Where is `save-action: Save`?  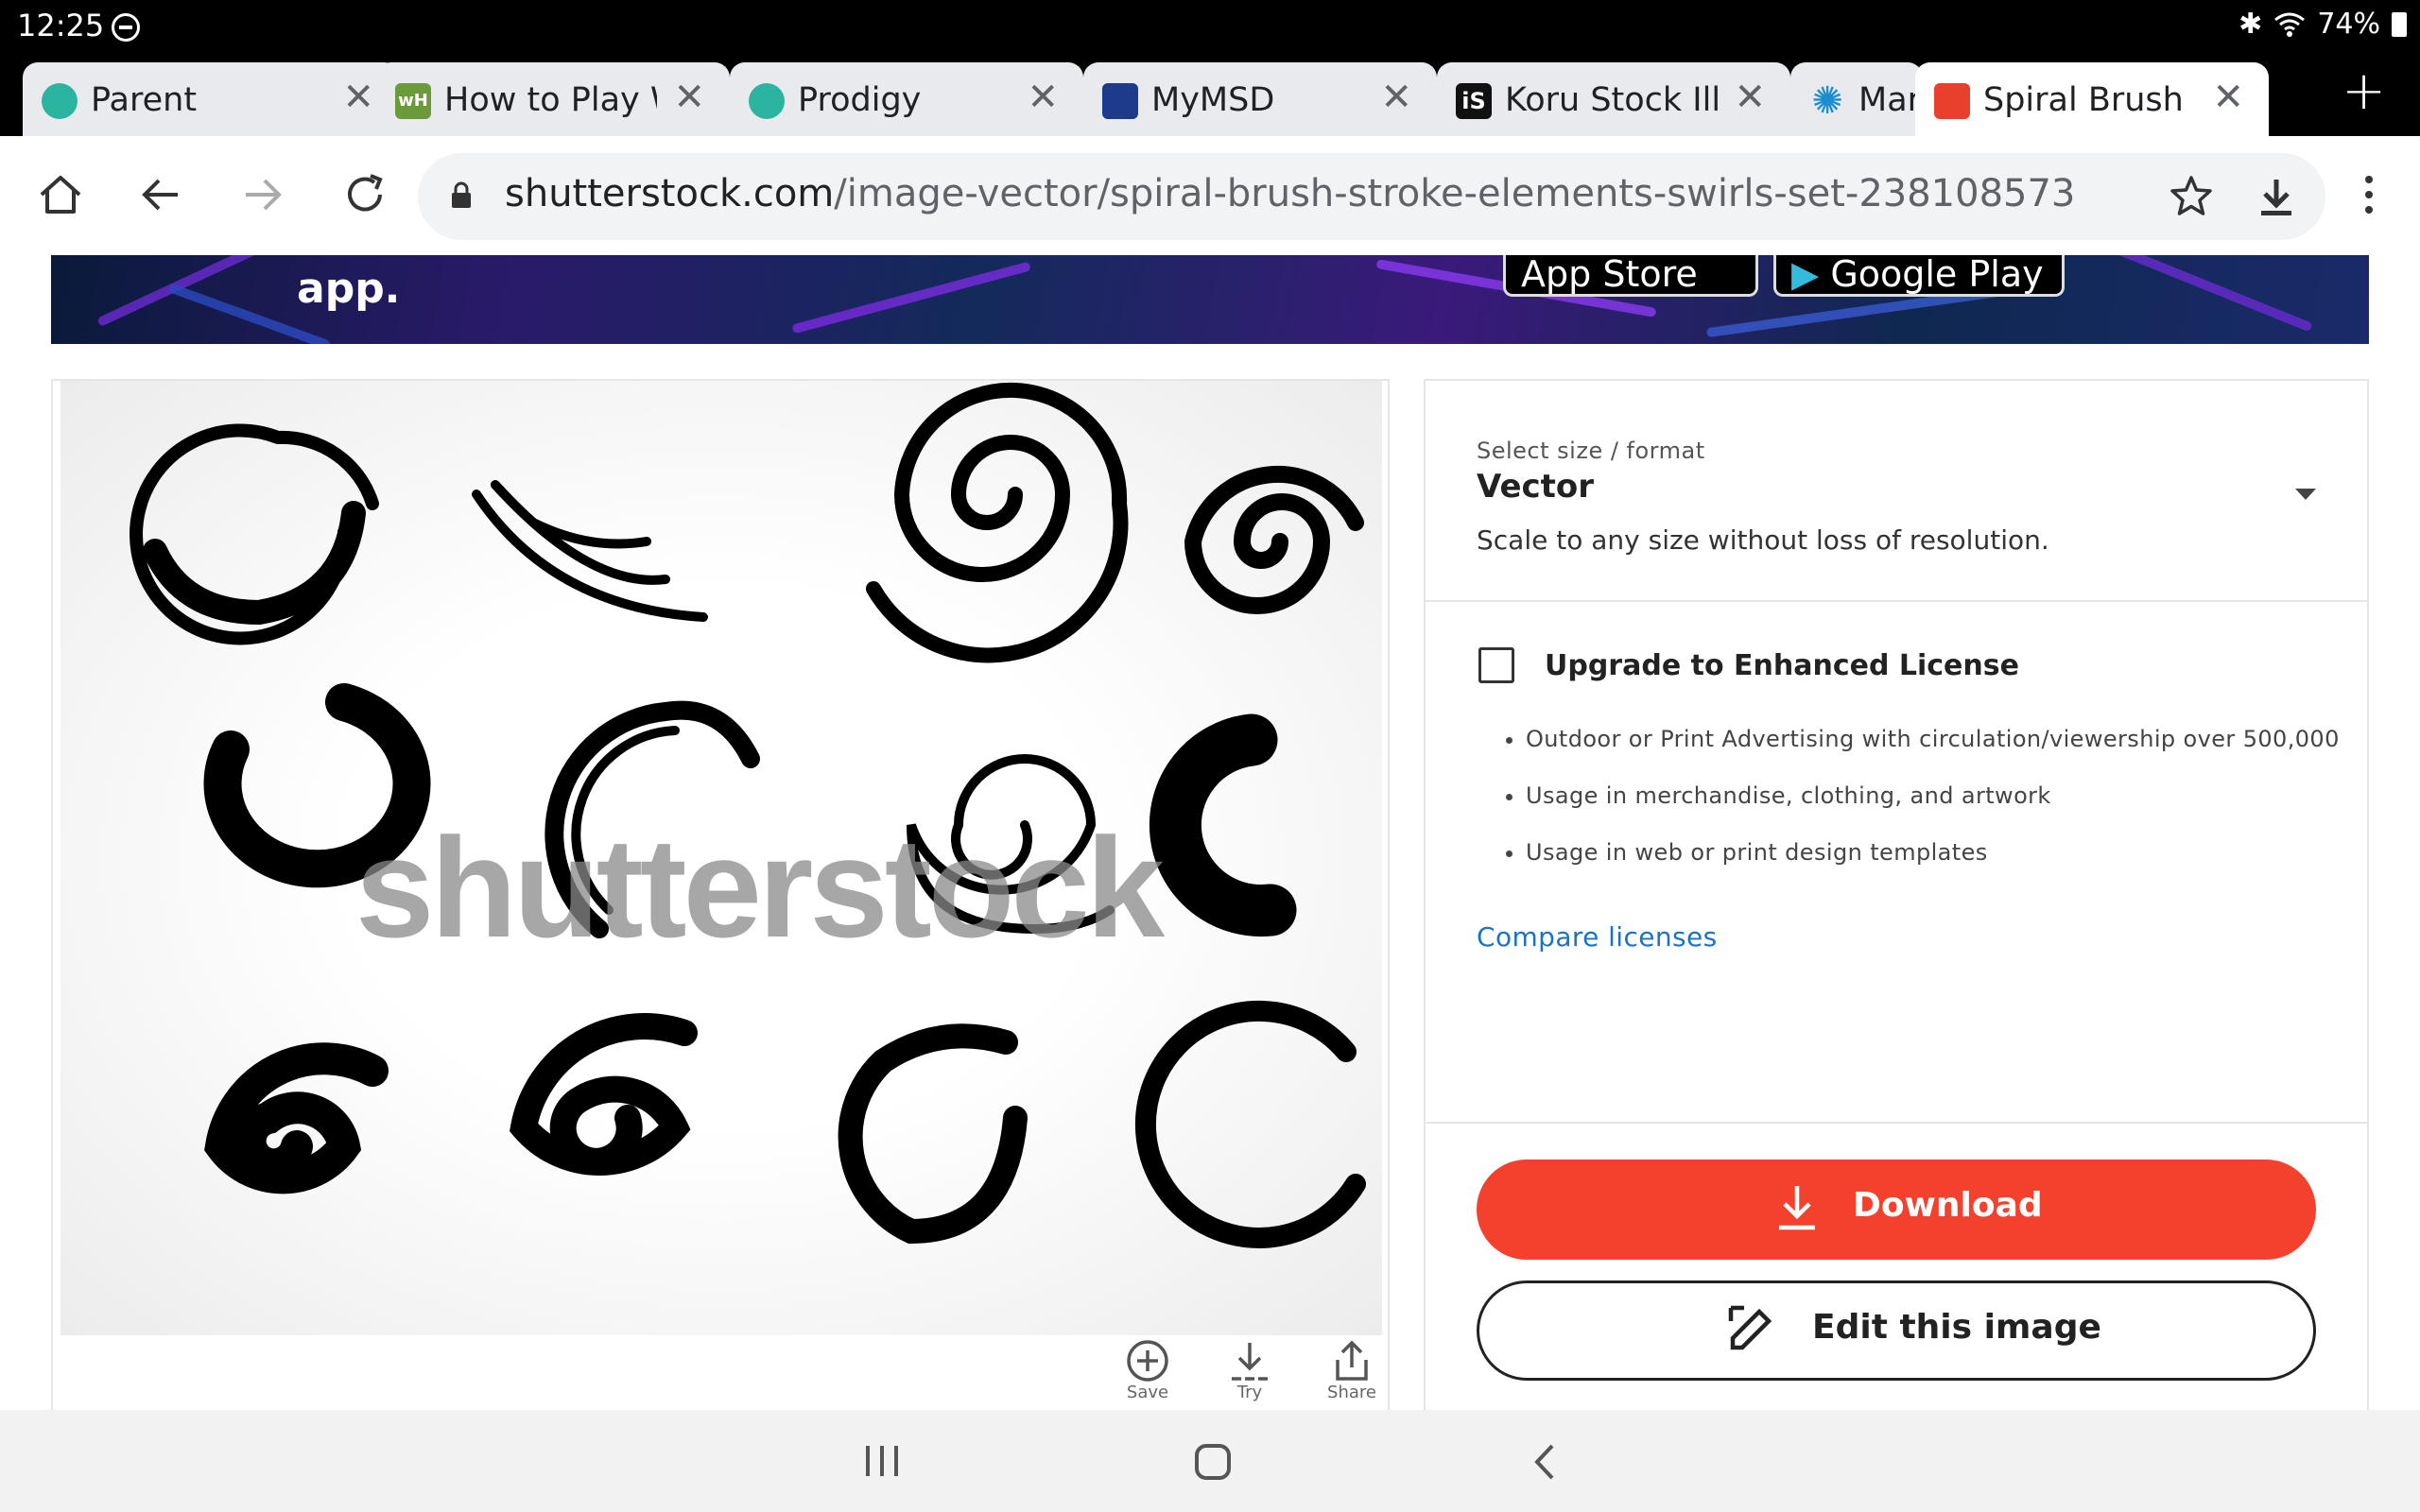 save-action: Save is located at coordinates (1147, 1373).